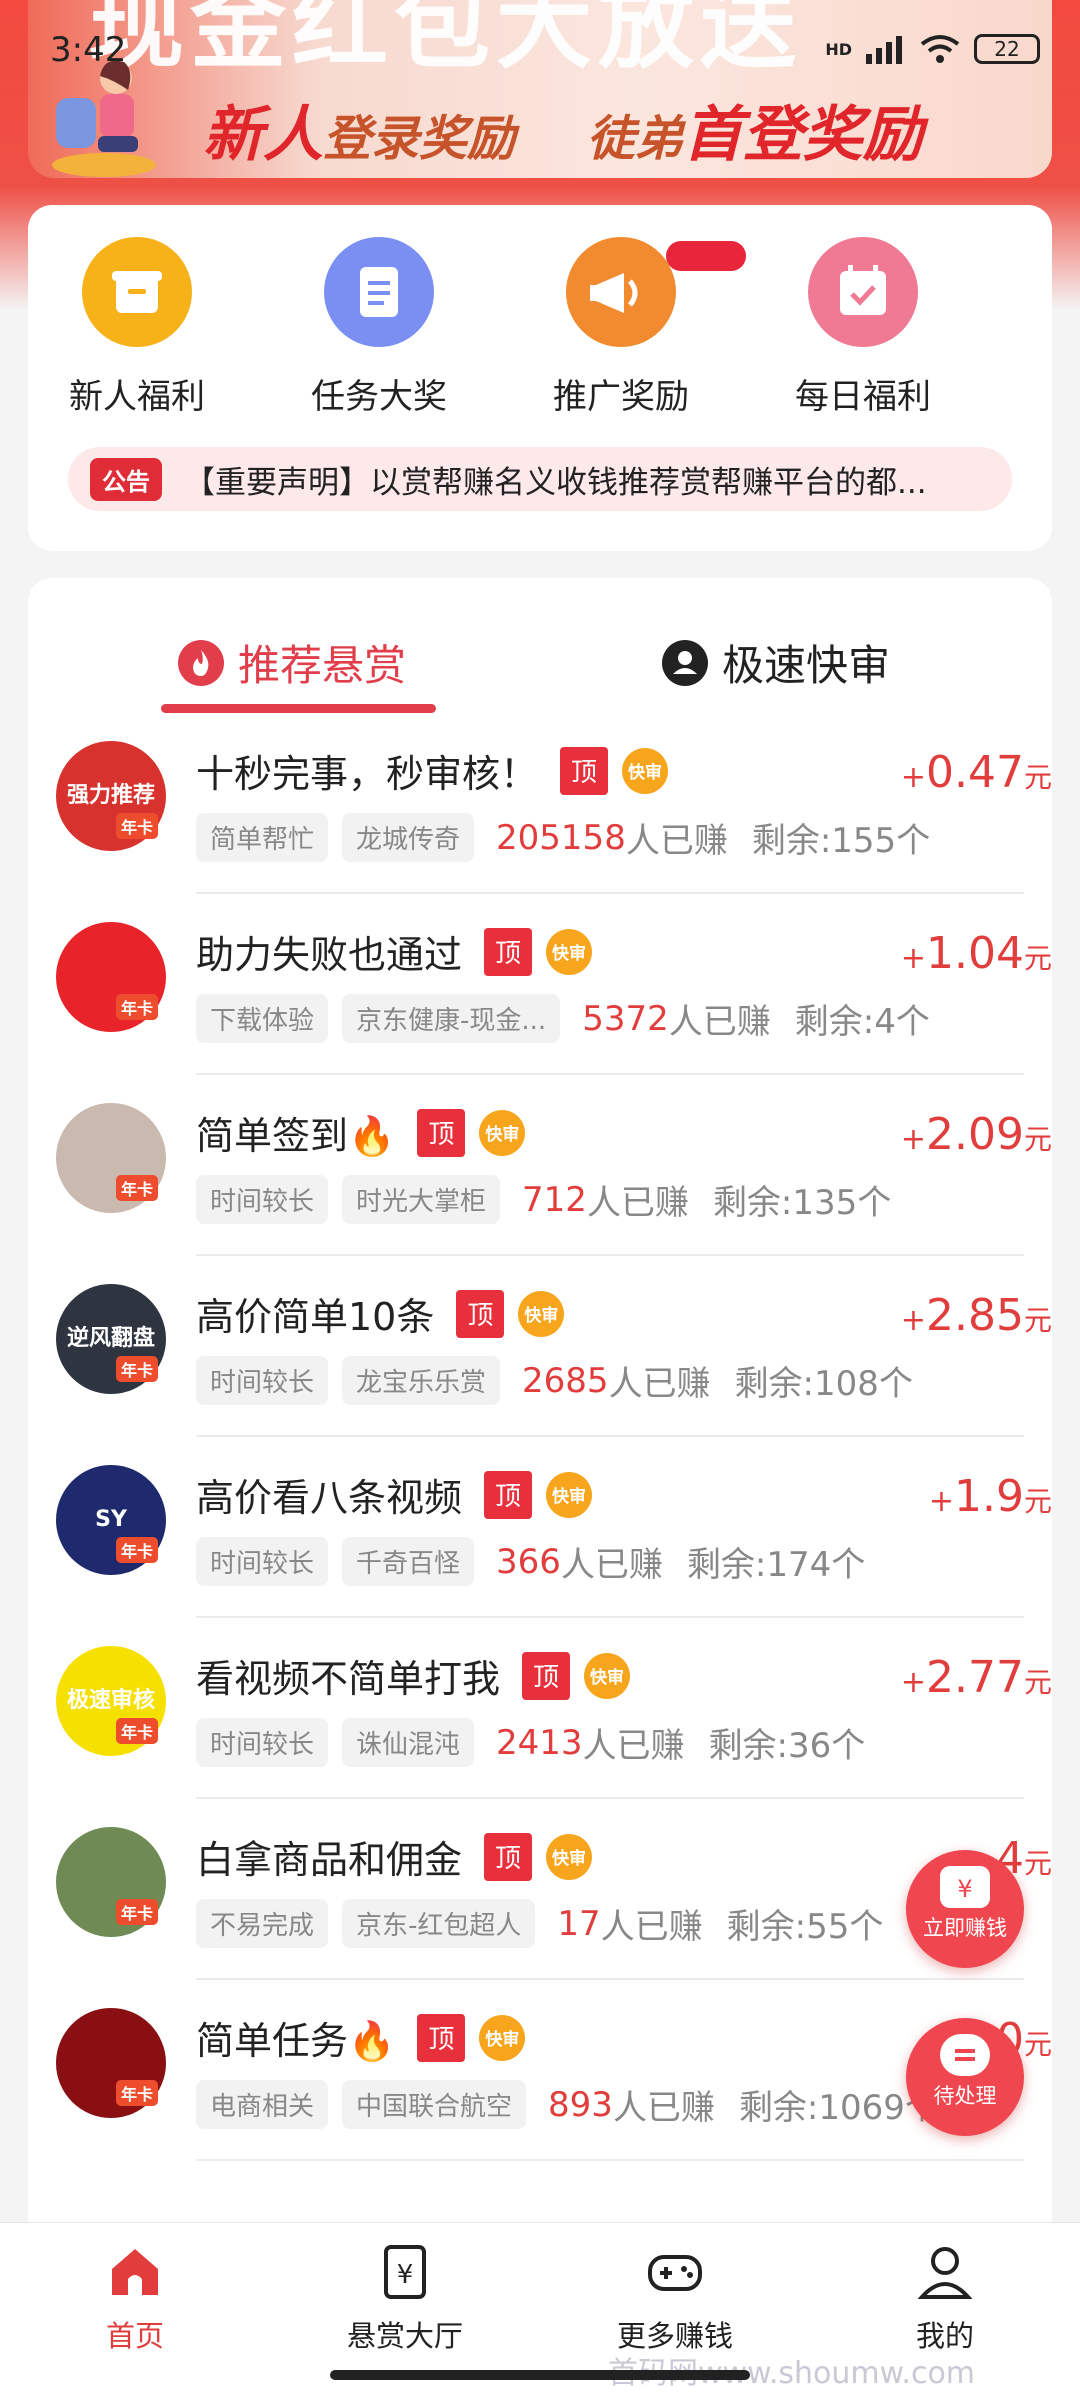 Image resolution: width=1080 pixels, height=2400 pixels. I want to click on network-type: HD, so click(838, 49).